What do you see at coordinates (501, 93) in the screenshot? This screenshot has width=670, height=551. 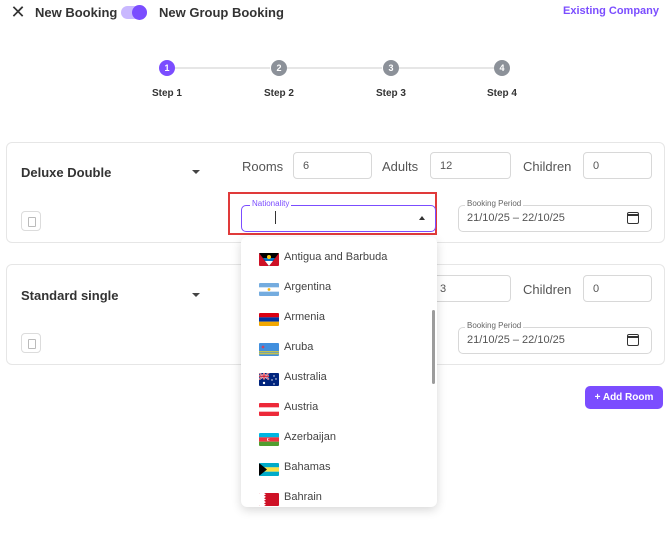 I see `step-4-label: Step 4` at bounding box center [501, 93].